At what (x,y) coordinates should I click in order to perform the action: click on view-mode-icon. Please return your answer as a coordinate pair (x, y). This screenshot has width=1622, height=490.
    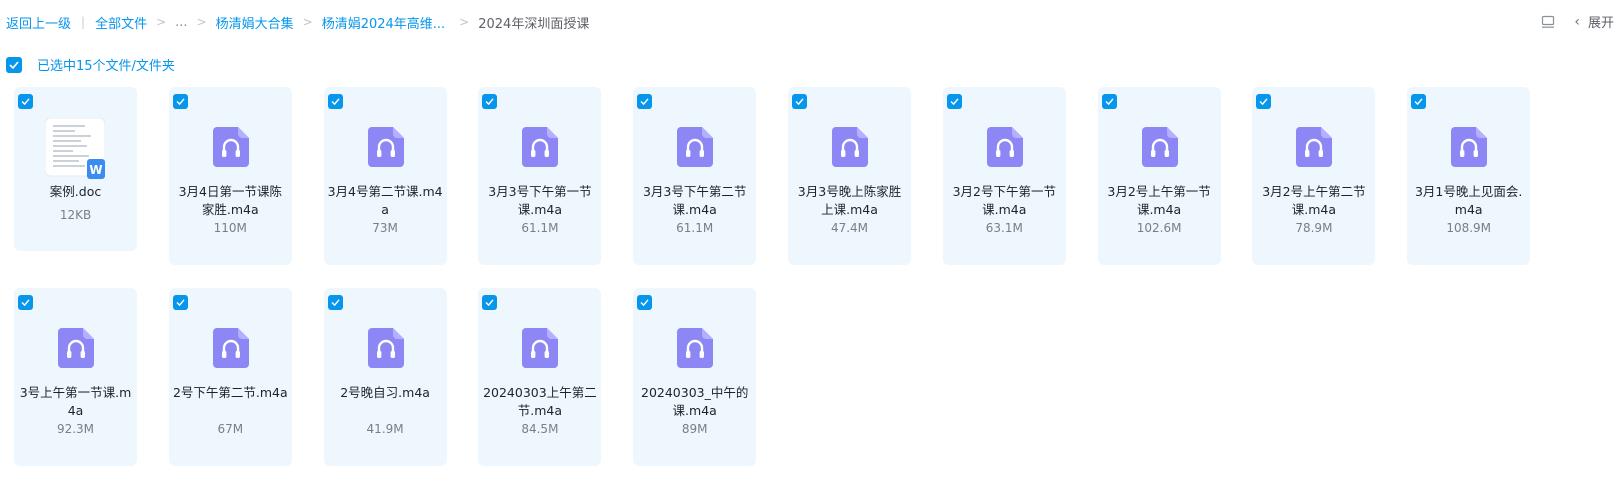
    Looking at the image, I should click on (1548, 22).